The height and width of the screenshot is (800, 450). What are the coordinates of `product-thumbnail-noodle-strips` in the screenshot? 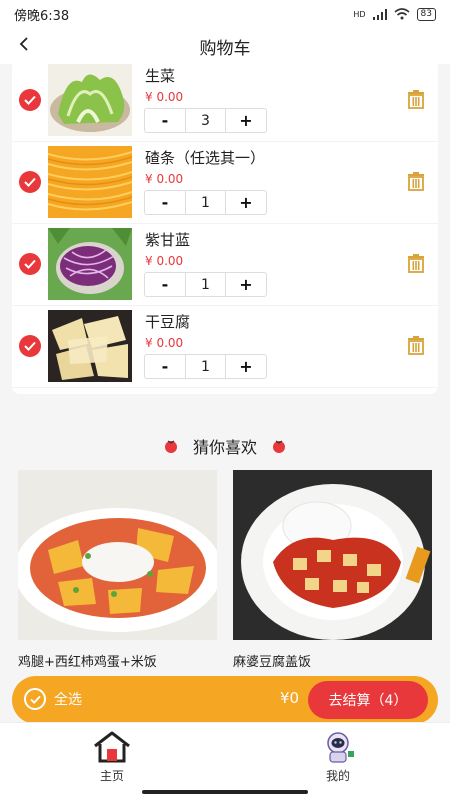 It's located at (90, 182).